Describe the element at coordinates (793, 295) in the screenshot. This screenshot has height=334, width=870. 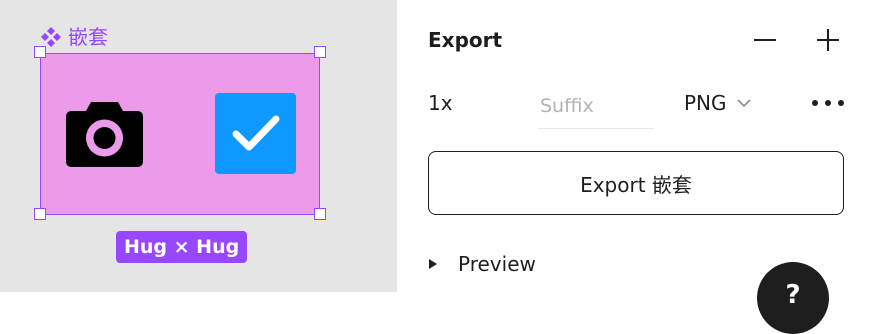
I see `help-icon: ?` at that location.